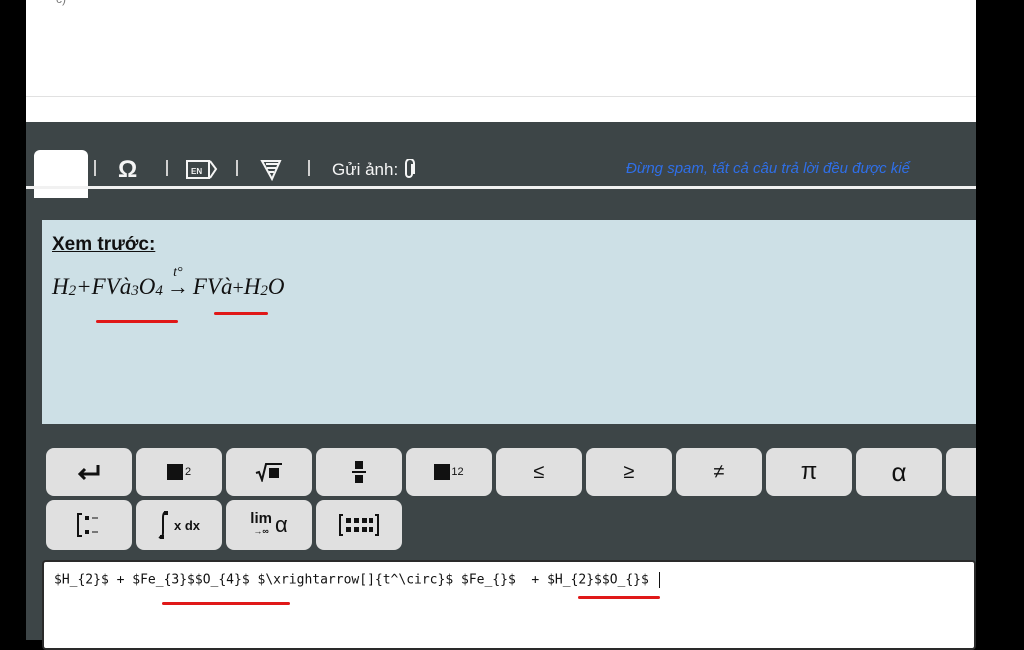 Image resolution: width=1024 pixels, height=650 pixels. I want to click on toolbar-underline, so click(501, 187).